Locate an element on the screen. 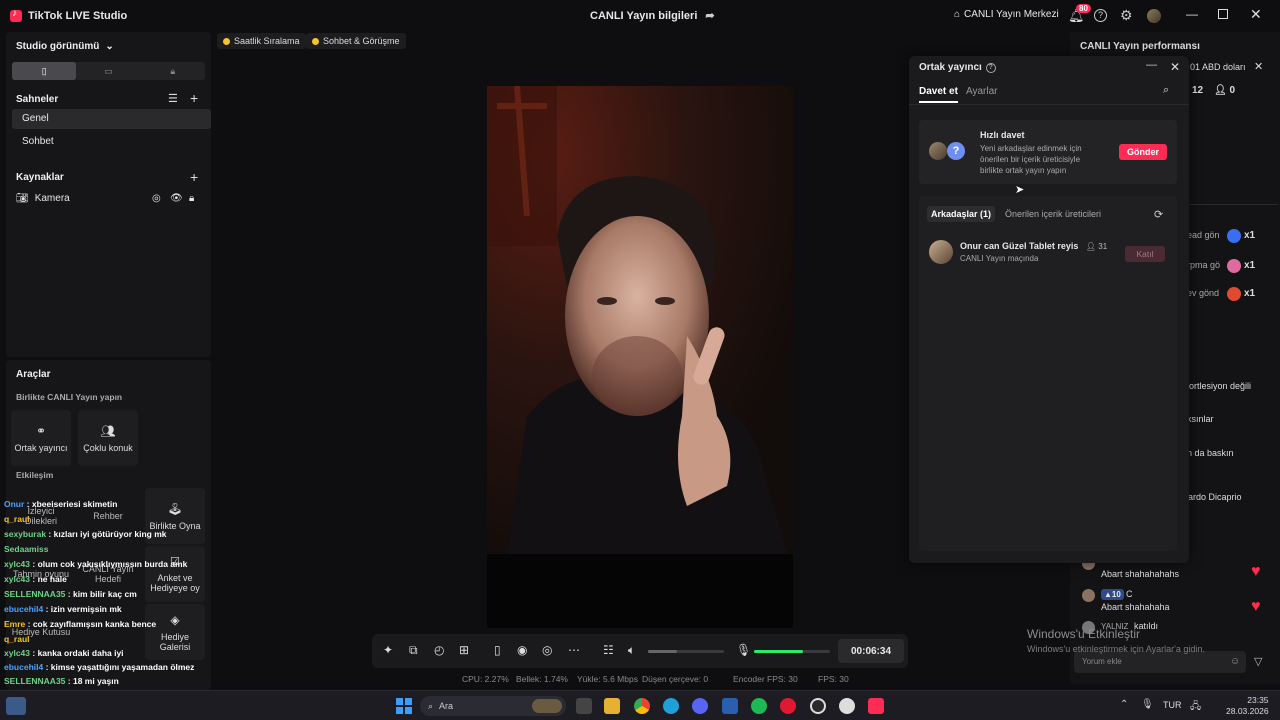  taskbar-search: ⌕ Ara is located at coordinates (493, 706).